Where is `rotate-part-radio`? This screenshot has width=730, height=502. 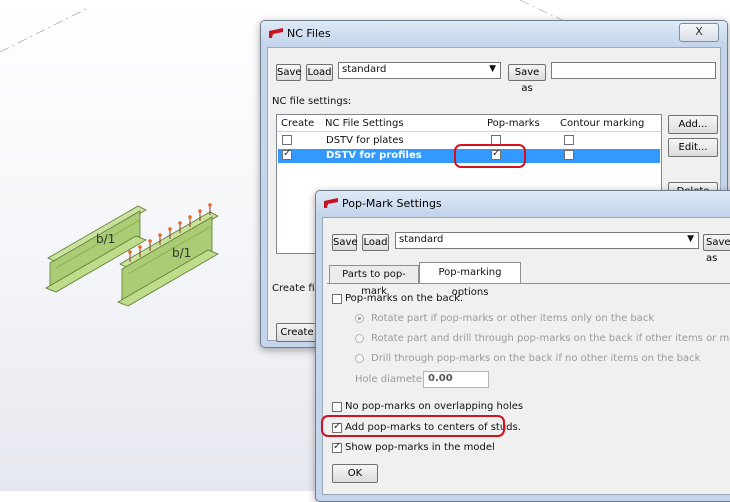
rotate-part-radio is located at coordinates (359, 318).